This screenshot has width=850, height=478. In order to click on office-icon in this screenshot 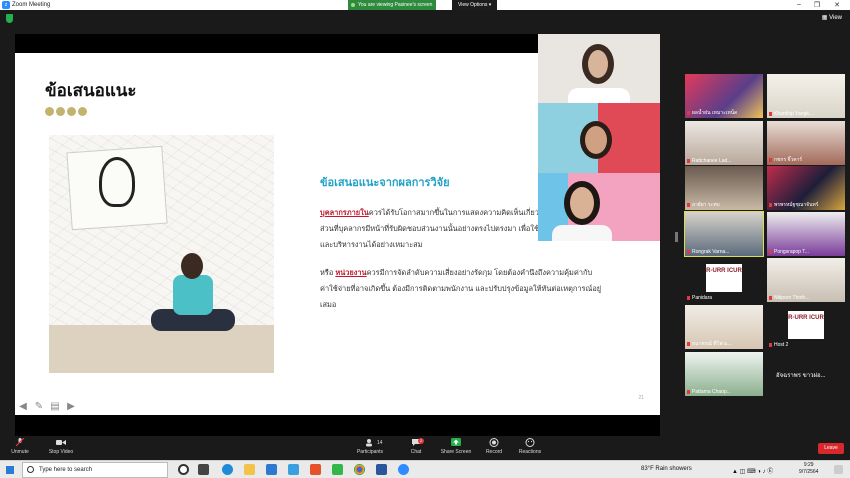, I will do `click(315, 469)`.